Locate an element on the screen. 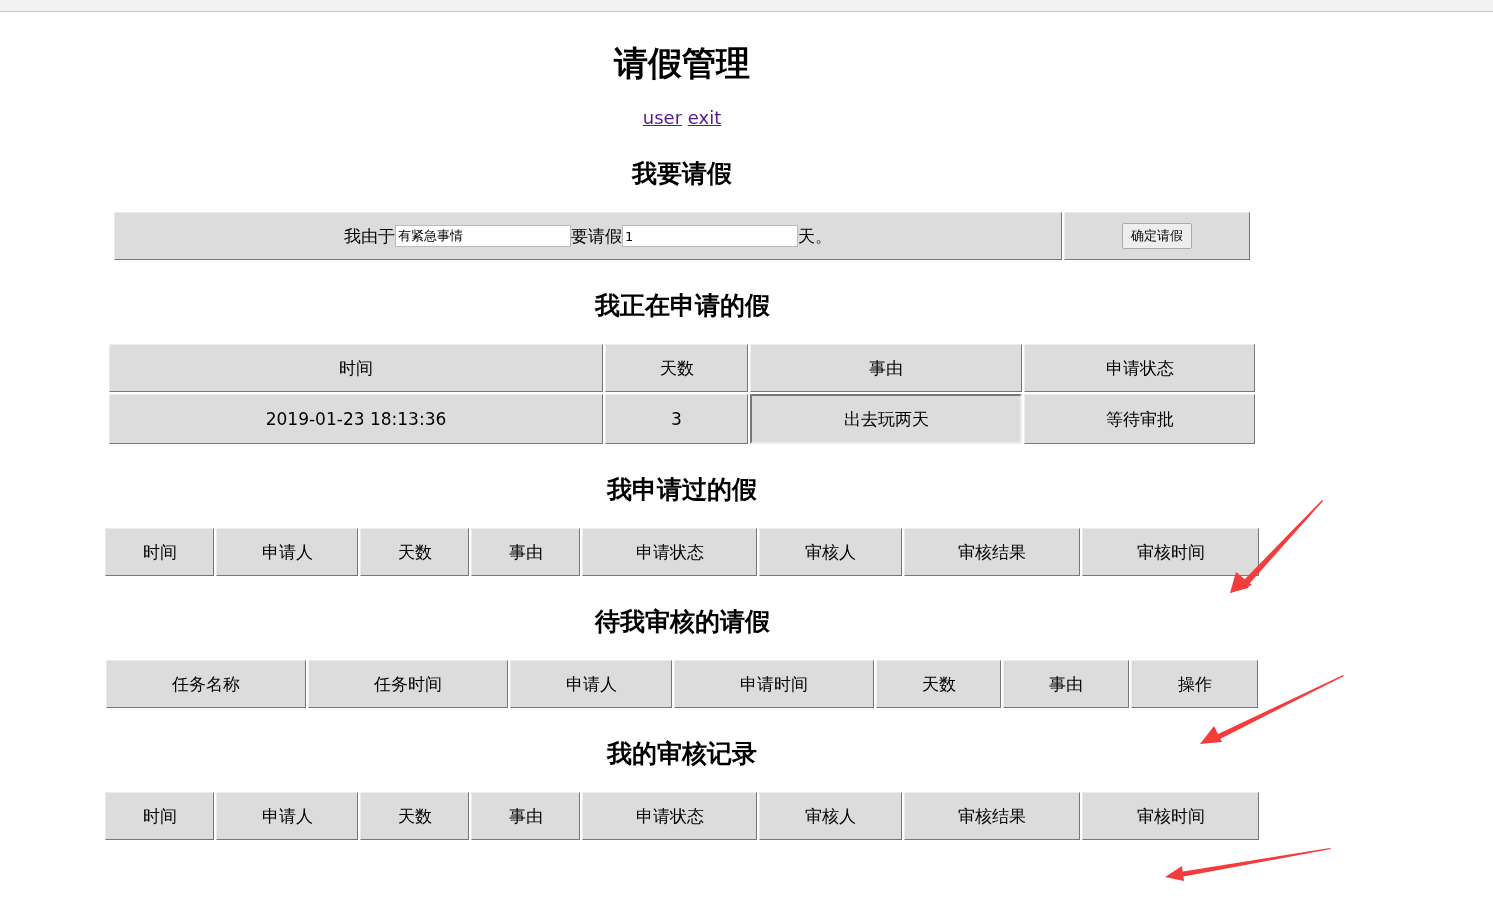 The image size is (1493, 905). form-label: 天。 is located at coordinates (815, 236).